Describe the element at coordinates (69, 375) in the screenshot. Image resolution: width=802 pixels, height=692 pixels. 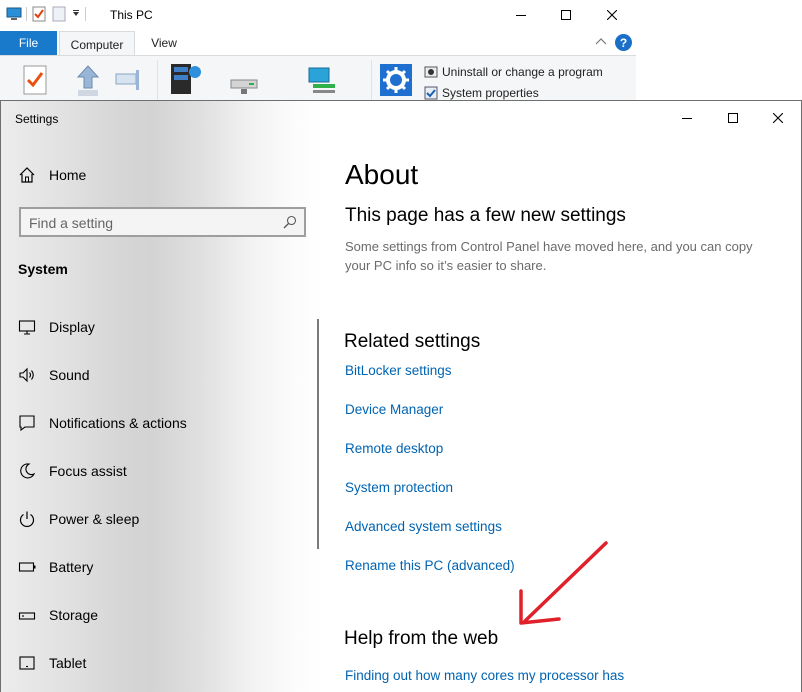
I see `sidebar-item-label: Sound` at that location.